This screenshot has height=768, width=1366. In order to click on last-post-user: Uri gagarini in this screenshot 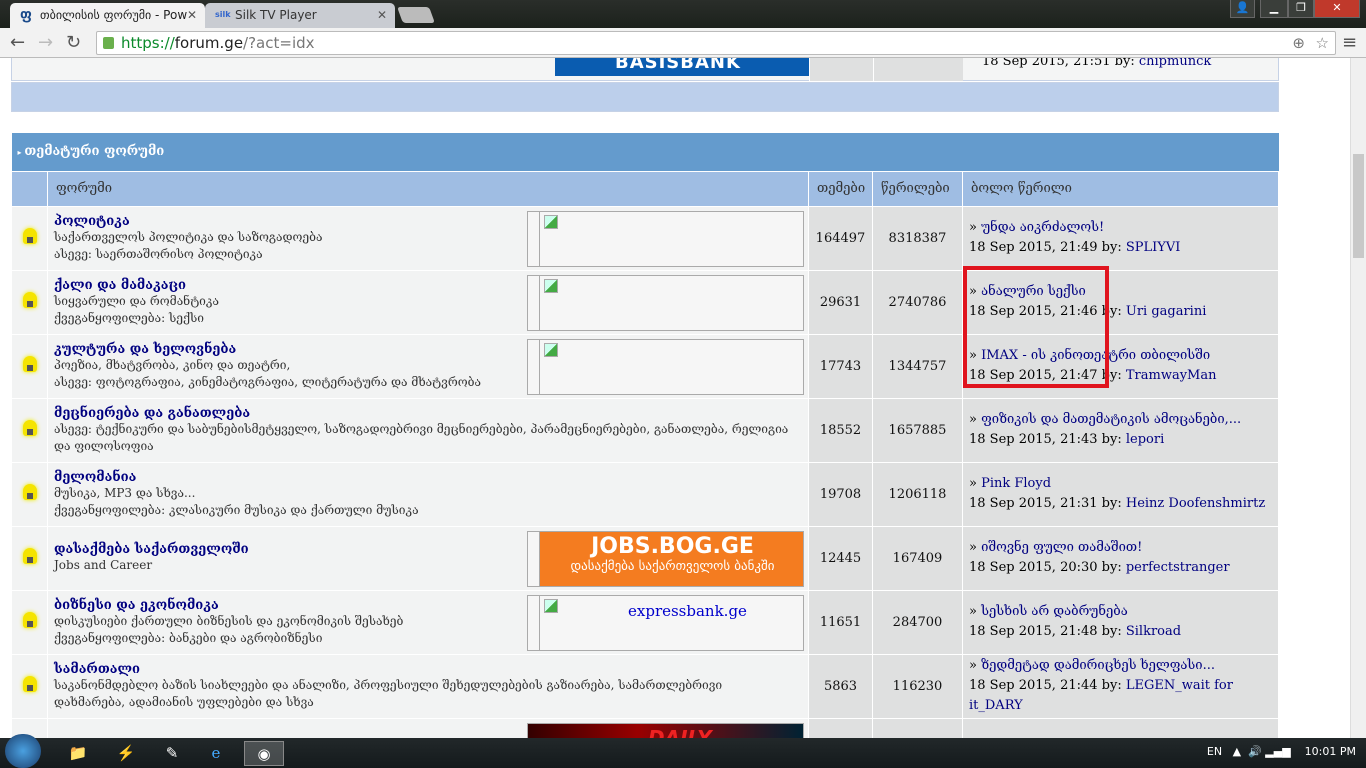, I will do `click(1166, 311)`.